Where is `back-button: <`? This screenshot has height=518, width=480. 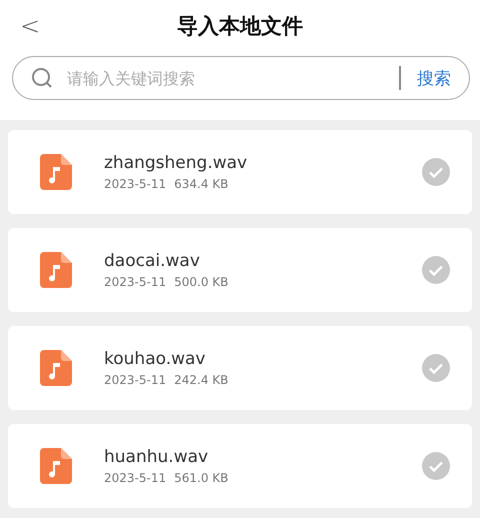 back-button: < is located at coordinates (30, 26).